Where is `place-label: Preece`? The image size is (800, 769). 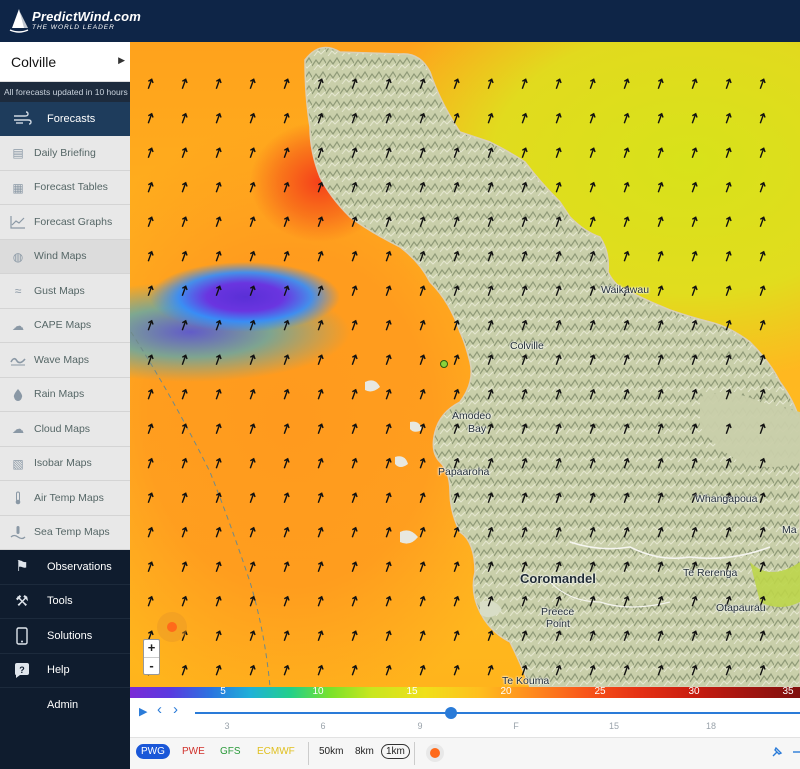
place-label: Preece is located at coordinates (558, 612).